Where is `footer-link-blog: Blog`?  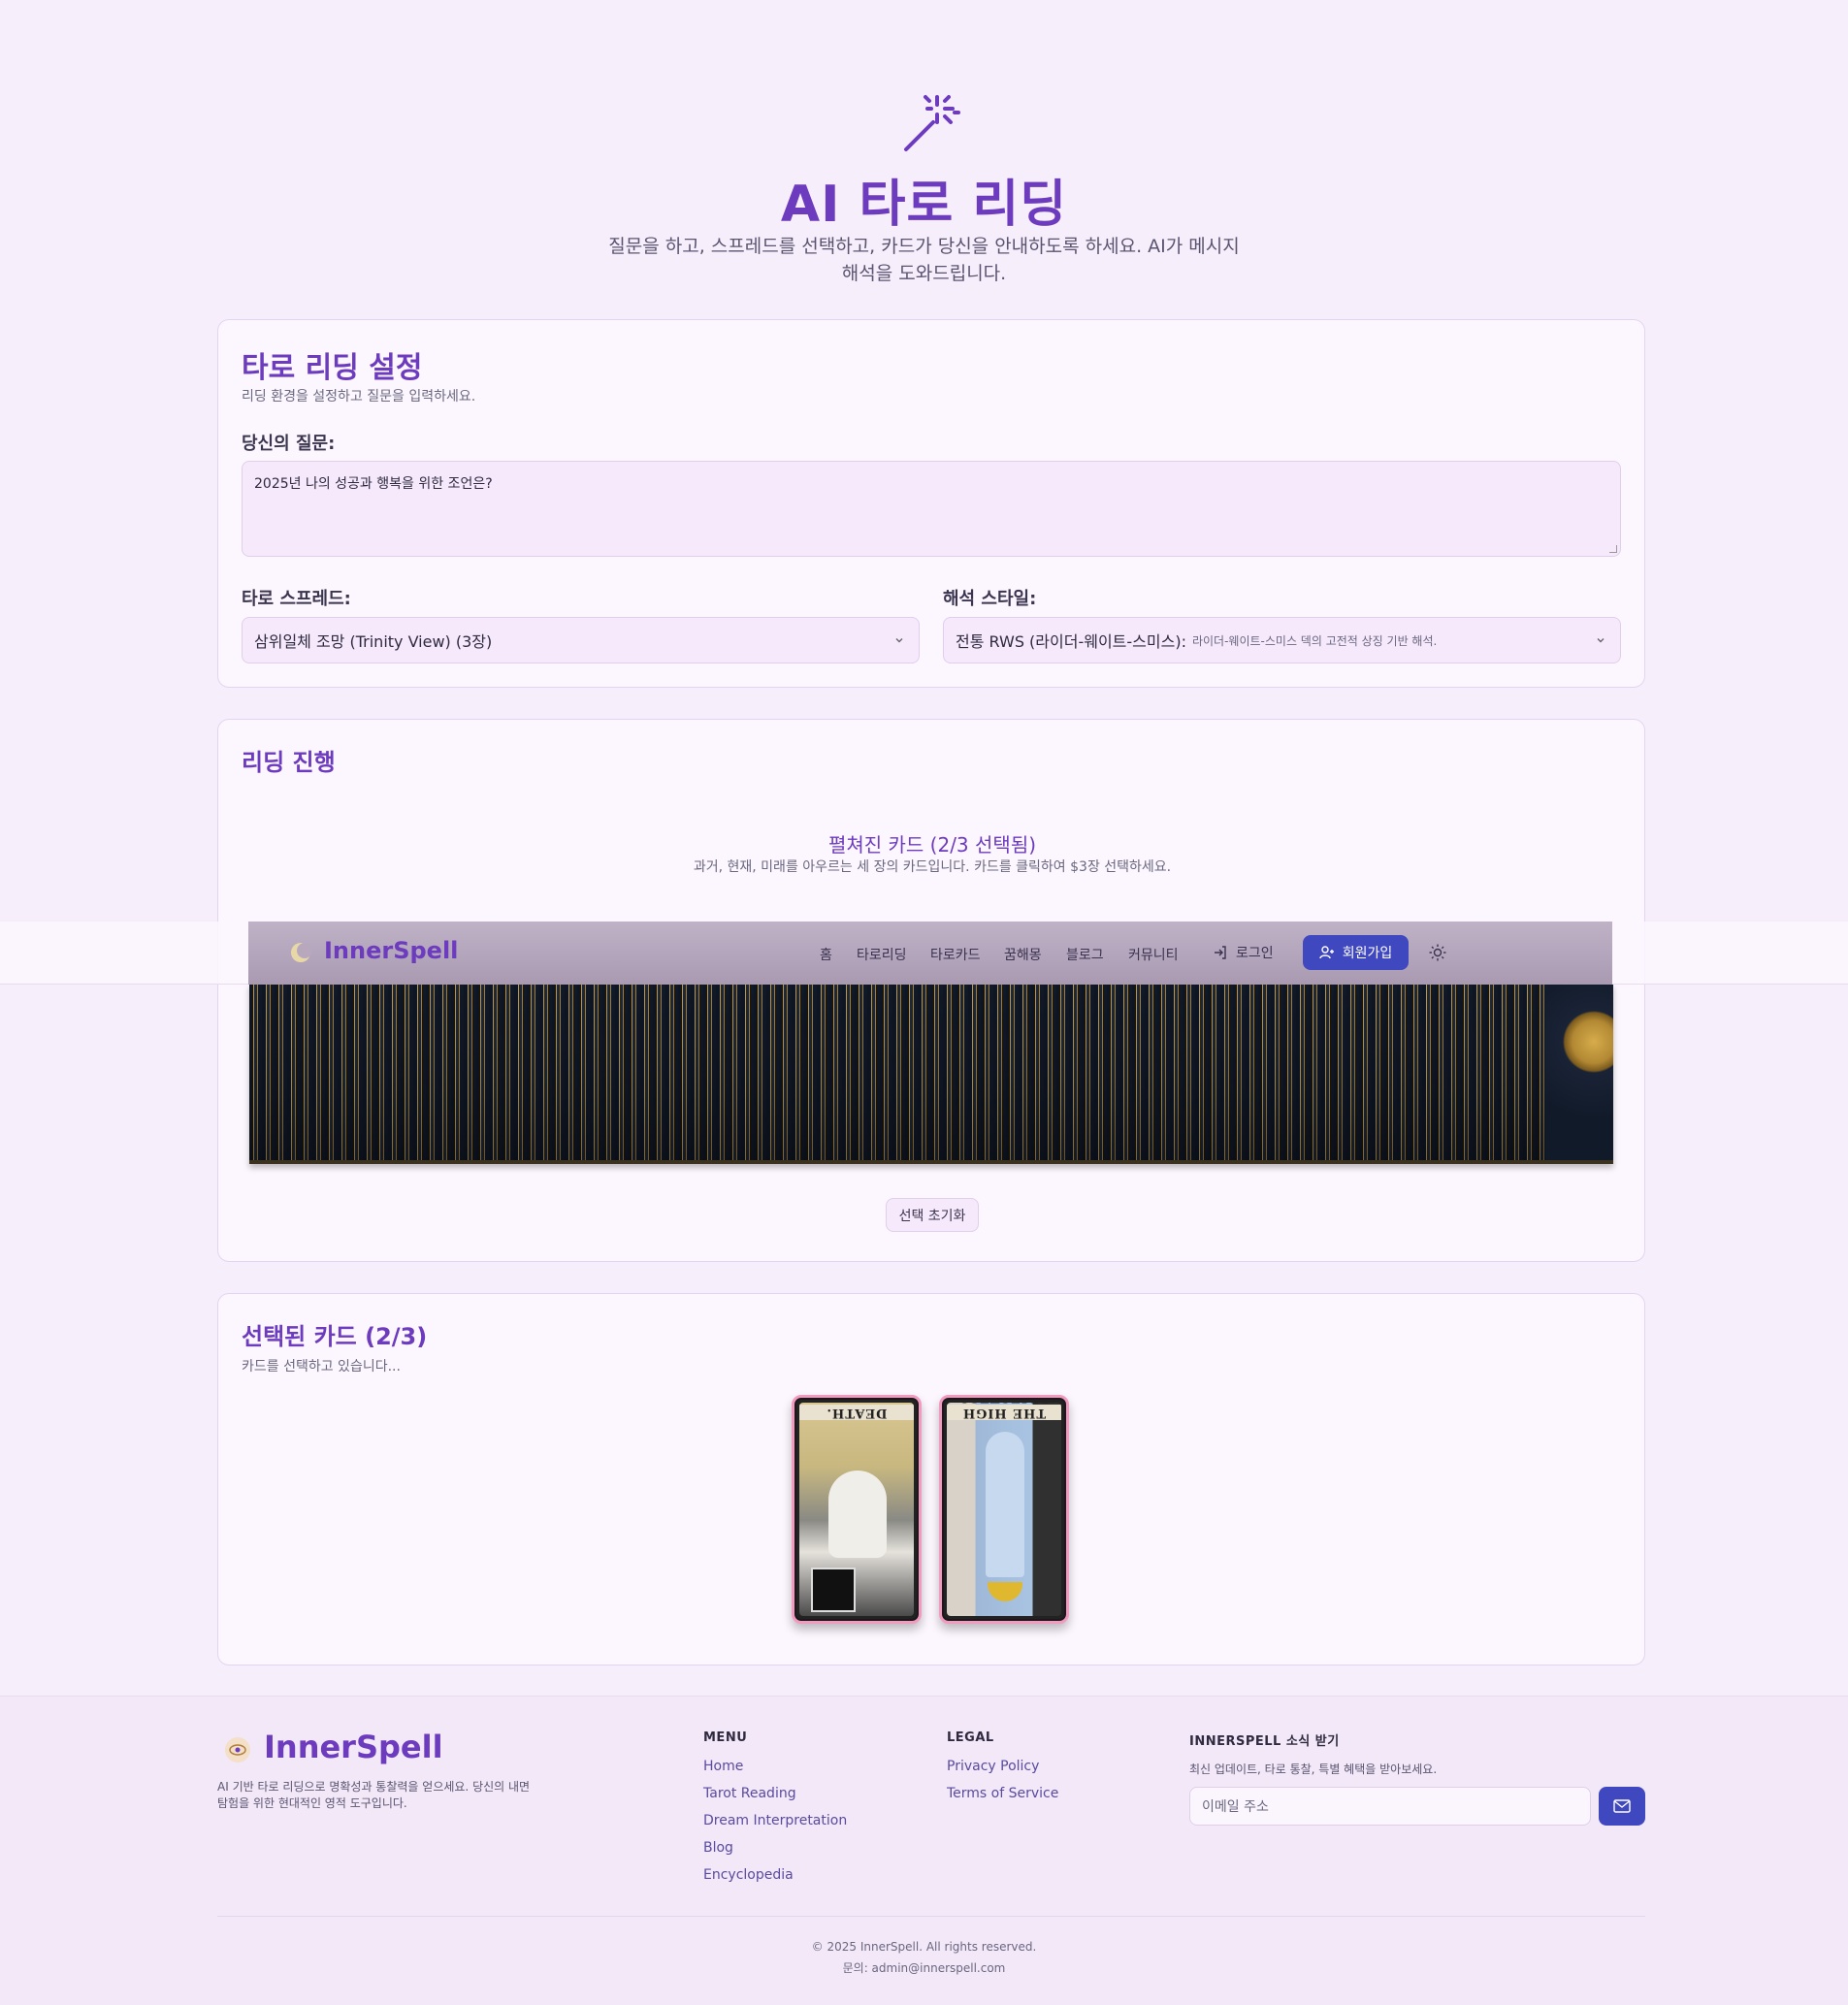 footer-link-blog: Blog is located at coordinates (718, 1848).